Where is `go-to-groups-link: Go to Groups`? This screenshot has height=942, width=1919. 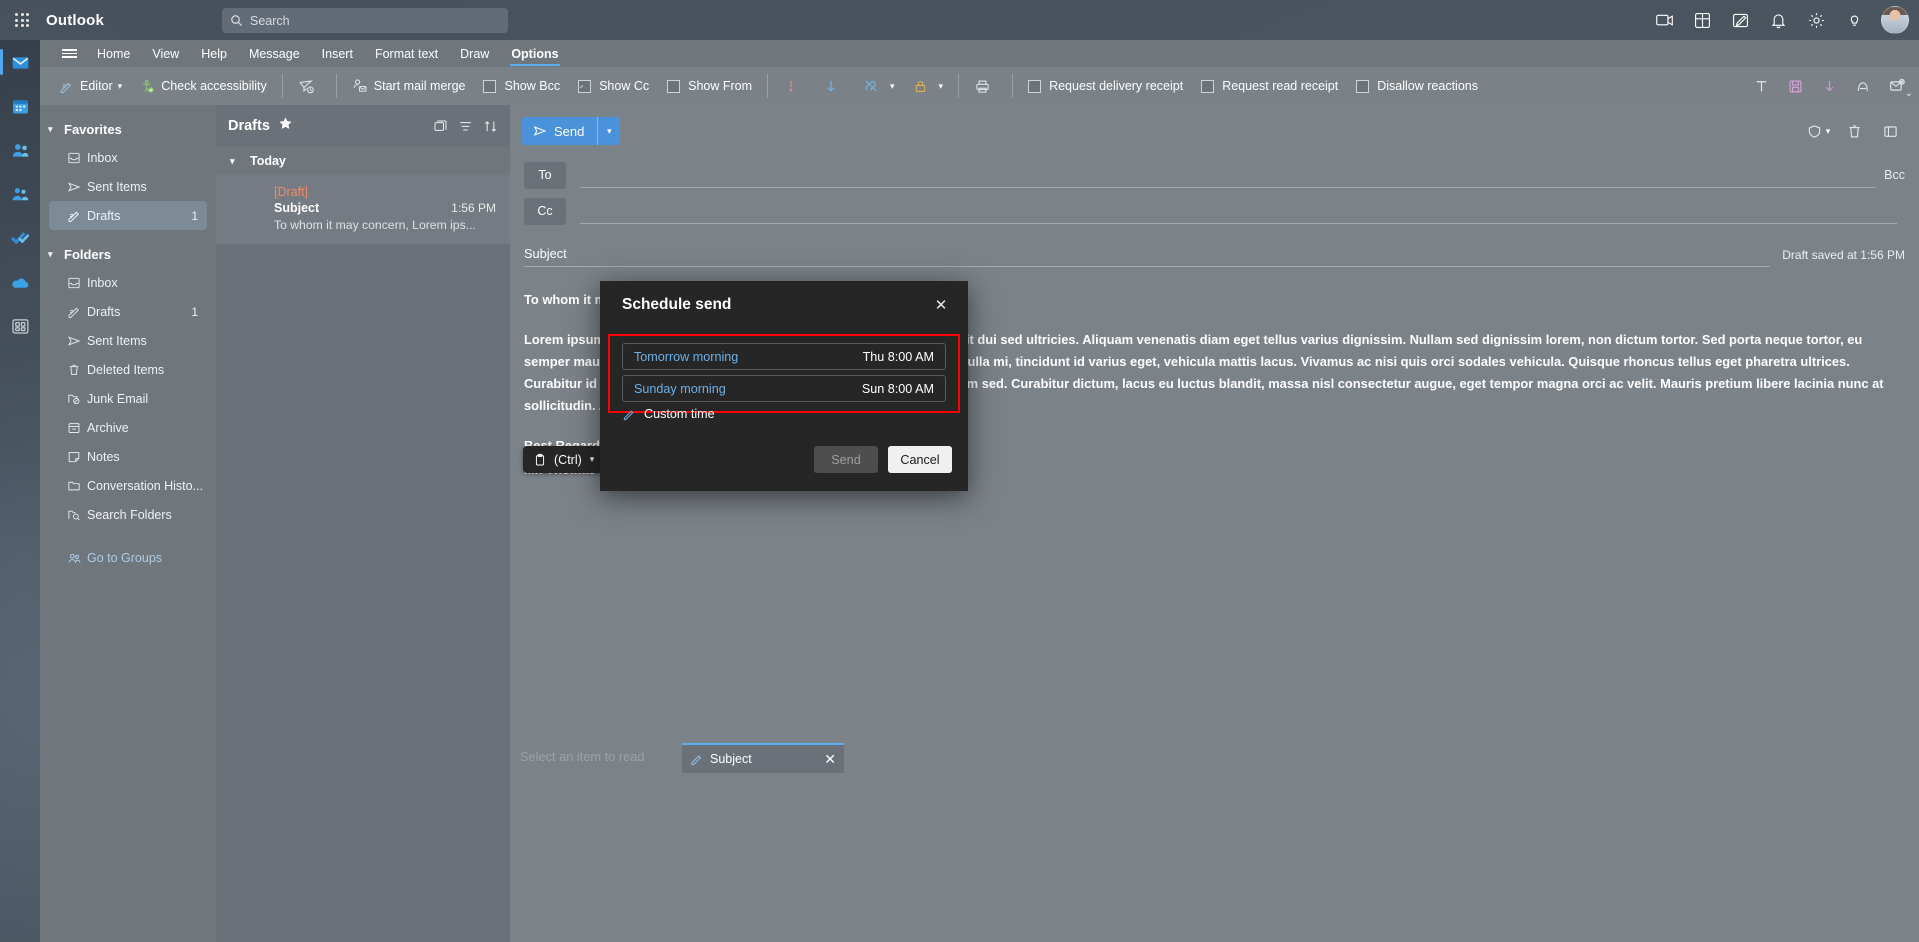
go-to-groups-link: Go to Groups is located at coordinates (128, 558).